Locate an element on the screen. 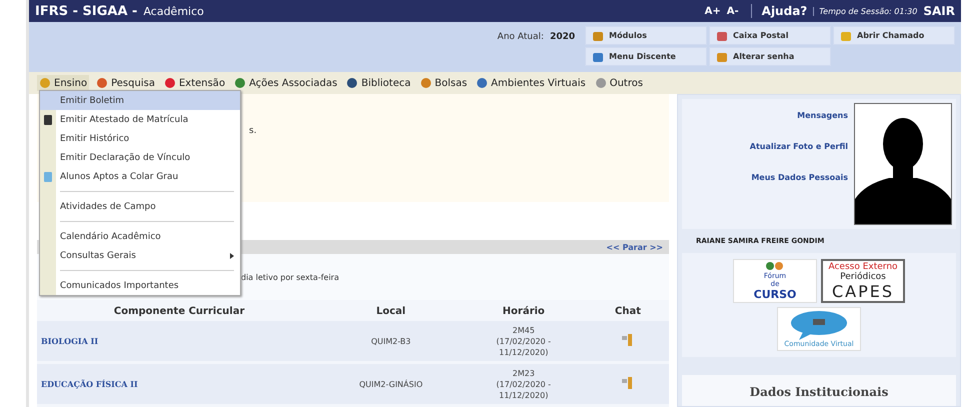 The image size is (967, 407). card-icon is located at coordinates (48, 176).